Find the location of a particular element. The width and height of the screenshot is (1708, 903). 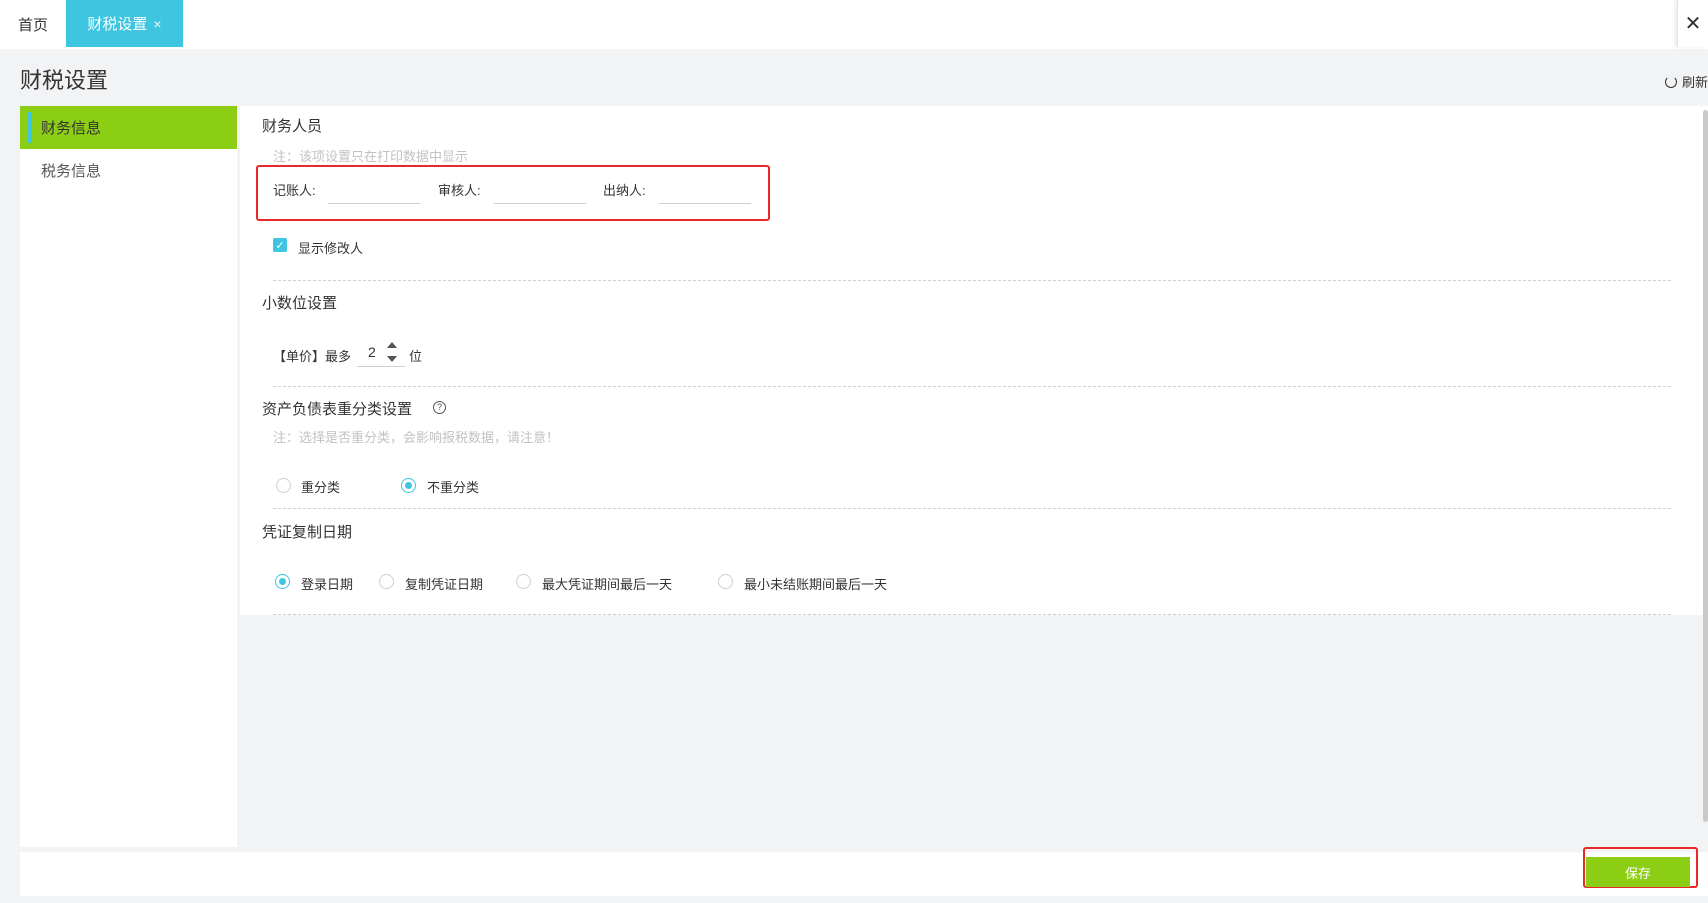

radio-max-period-last-day-label: 最大凭证期间最后一天 is located at coordinates (607, 584).